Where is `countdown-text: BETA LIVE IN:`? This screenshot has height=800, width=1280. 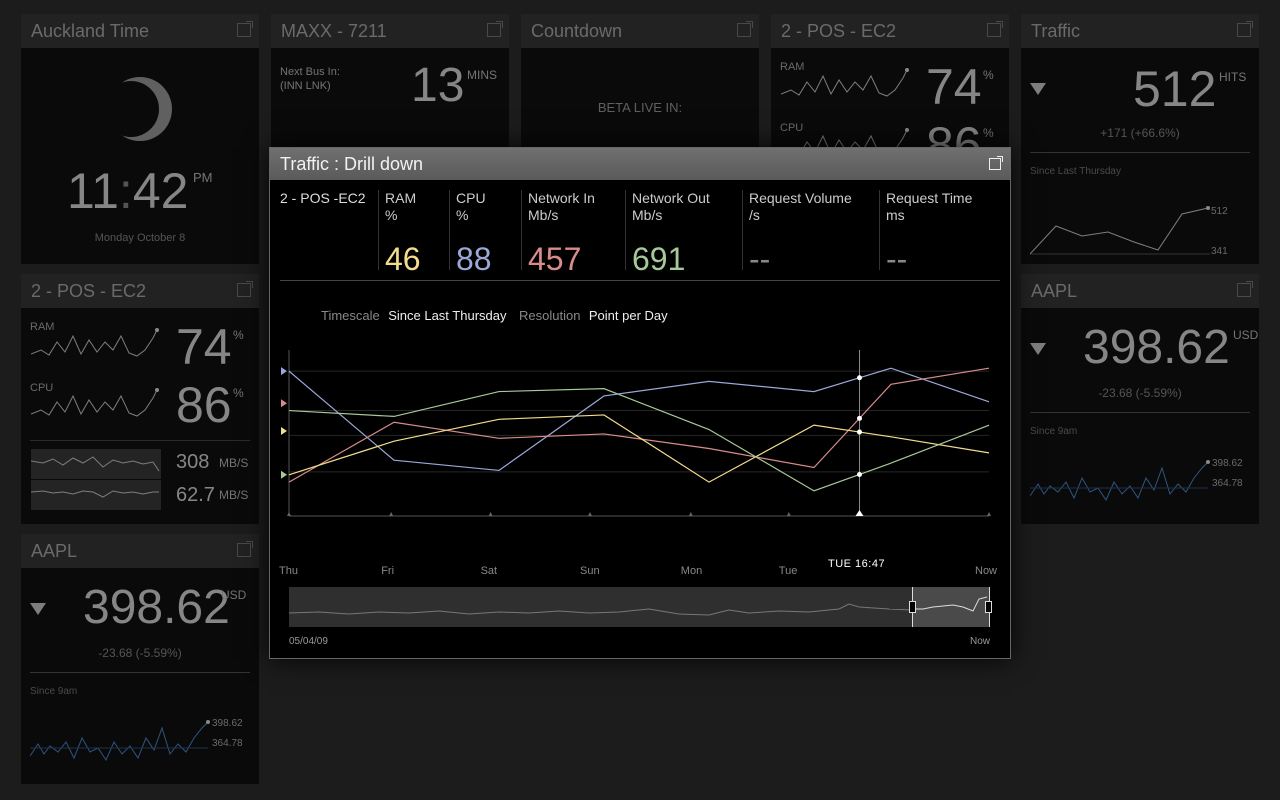
countdown-text: BETA LIVE IN: is located at coordinates (640, 107).